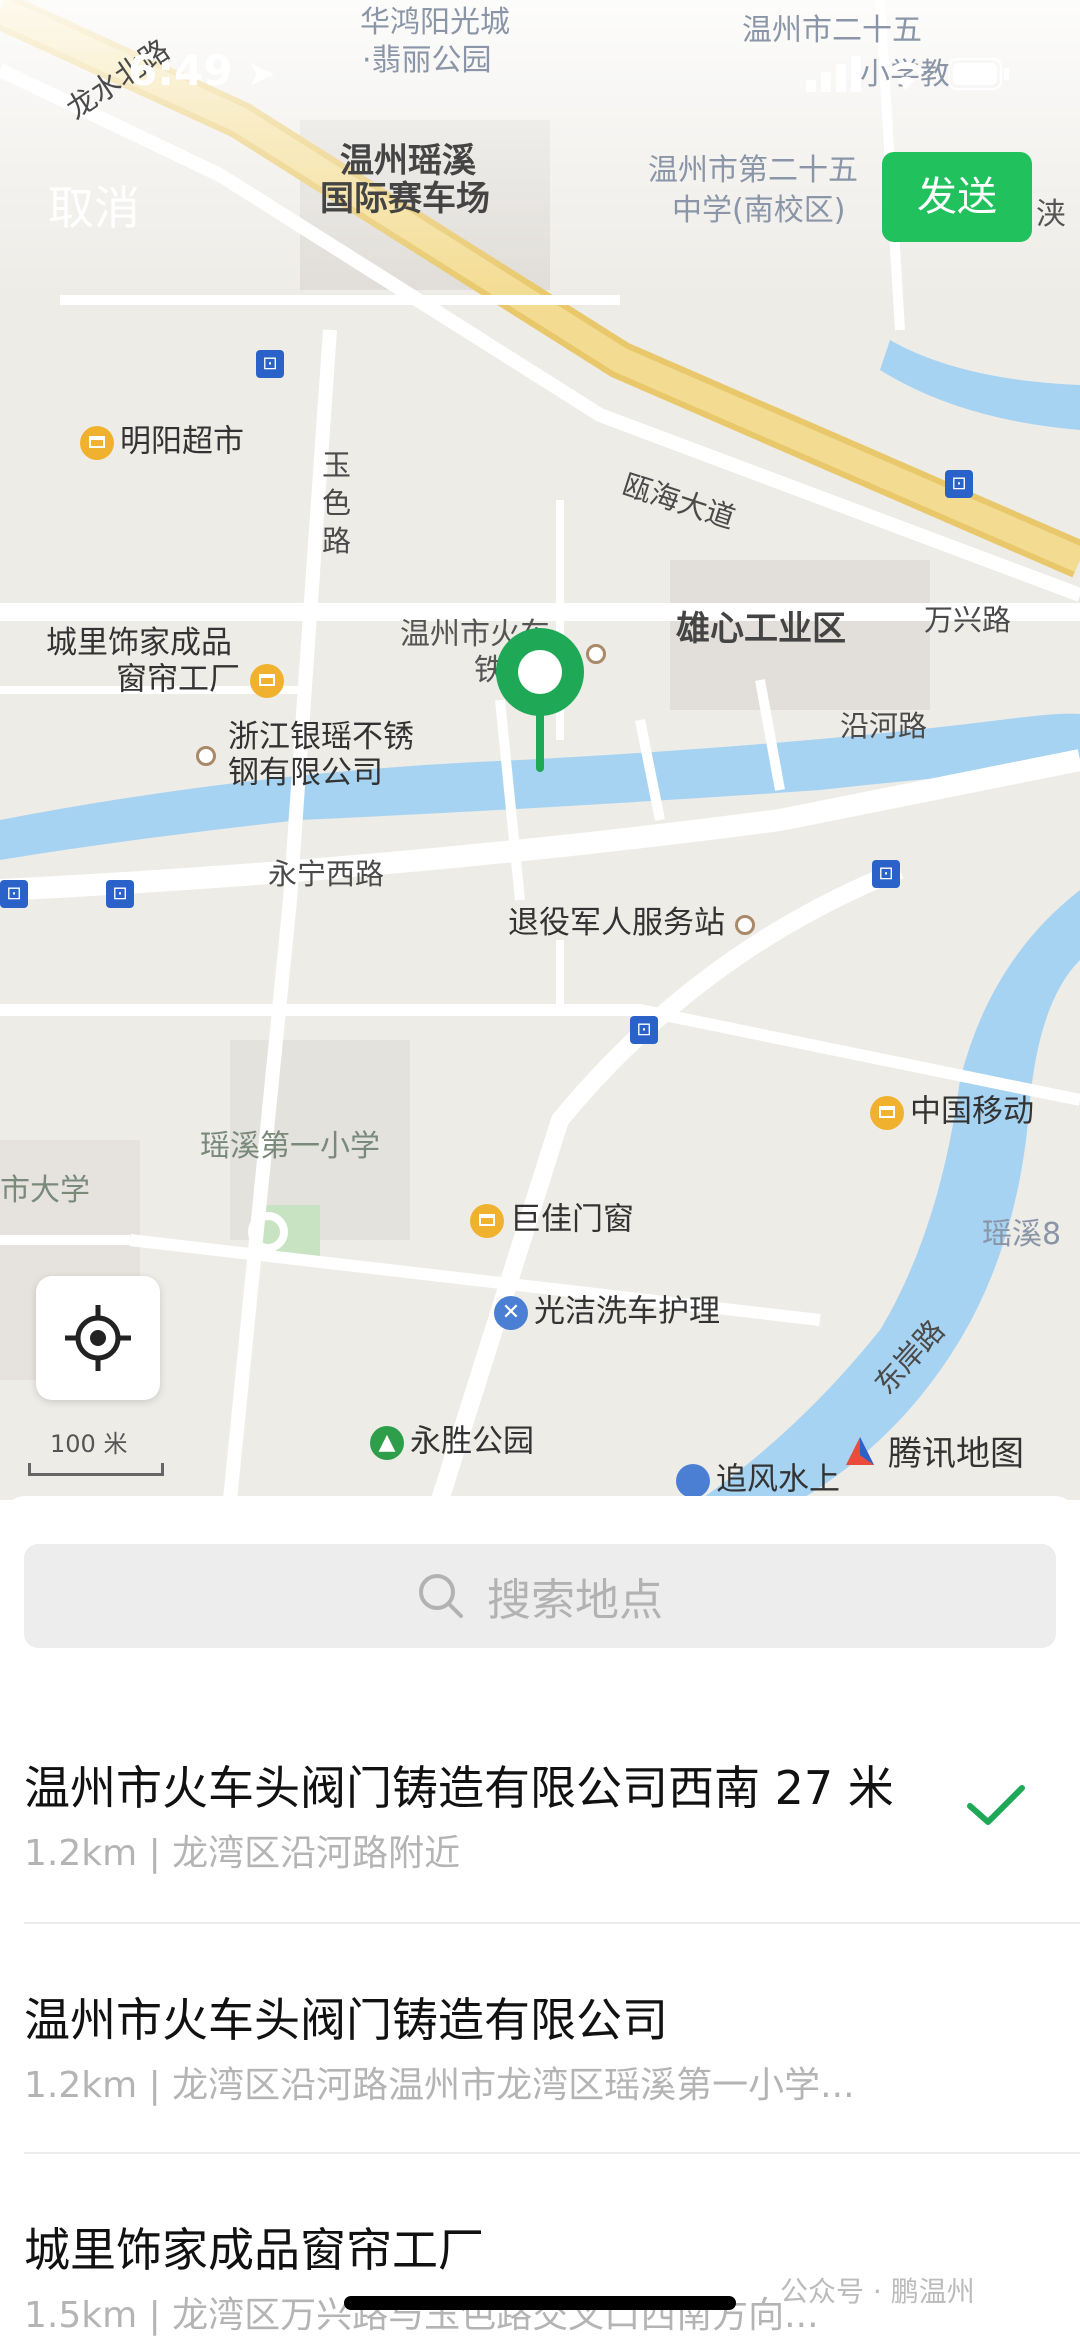 This screenshot has height=2339, width=1080. I want to click on scale-label: 100 米, so click(89, 1444).